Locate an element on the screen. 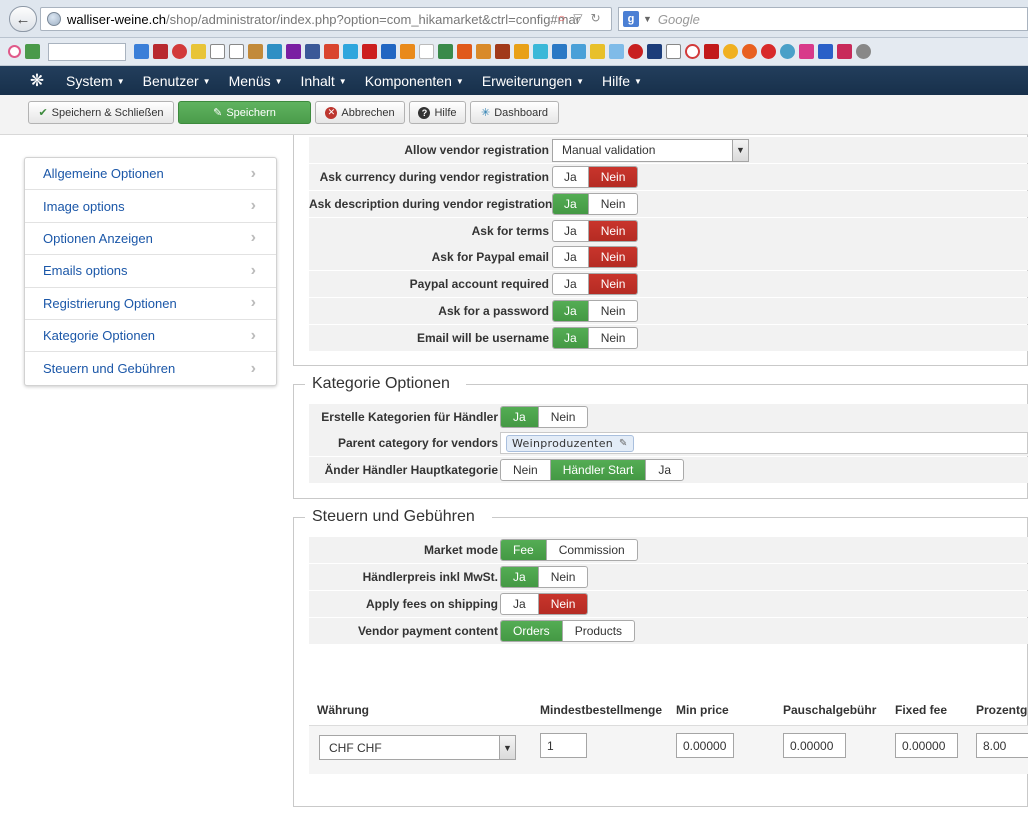  pencil-icon: ✎ is located at coordinates (623, 443).